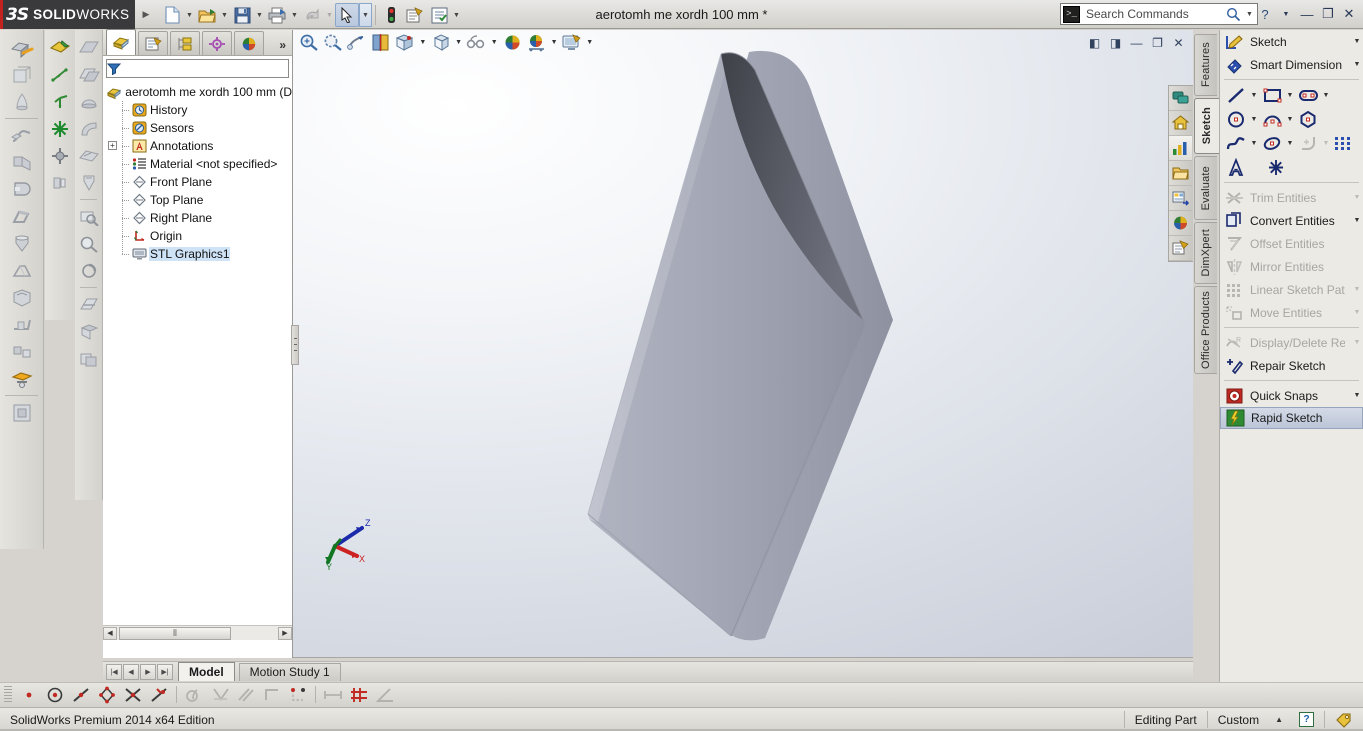  What do you see at coordinates (1236, 167) in the screenshot?
I see `text-tool-button` at bounding box center [1236, 167].